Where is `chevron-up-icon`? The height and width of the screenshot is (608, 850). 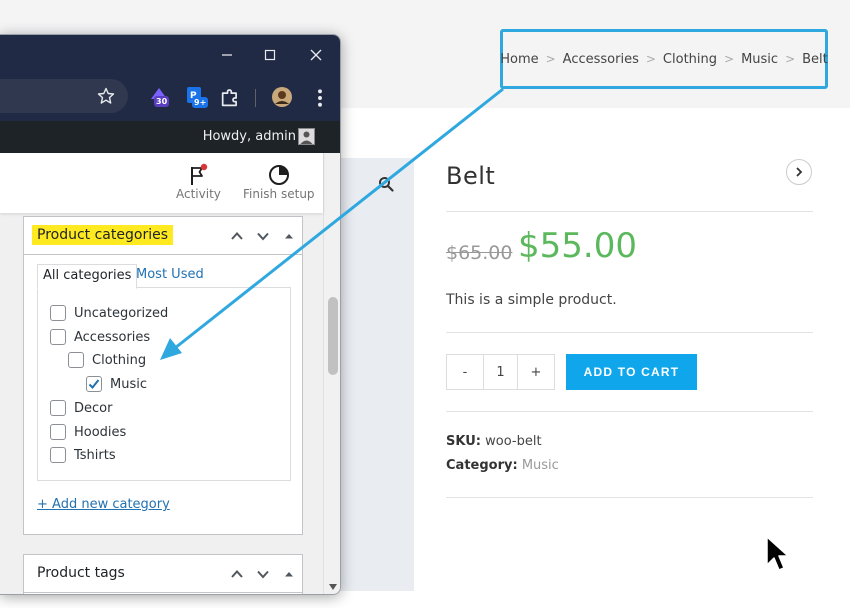
chevron-up-icon is located at coordinates (237, 574).